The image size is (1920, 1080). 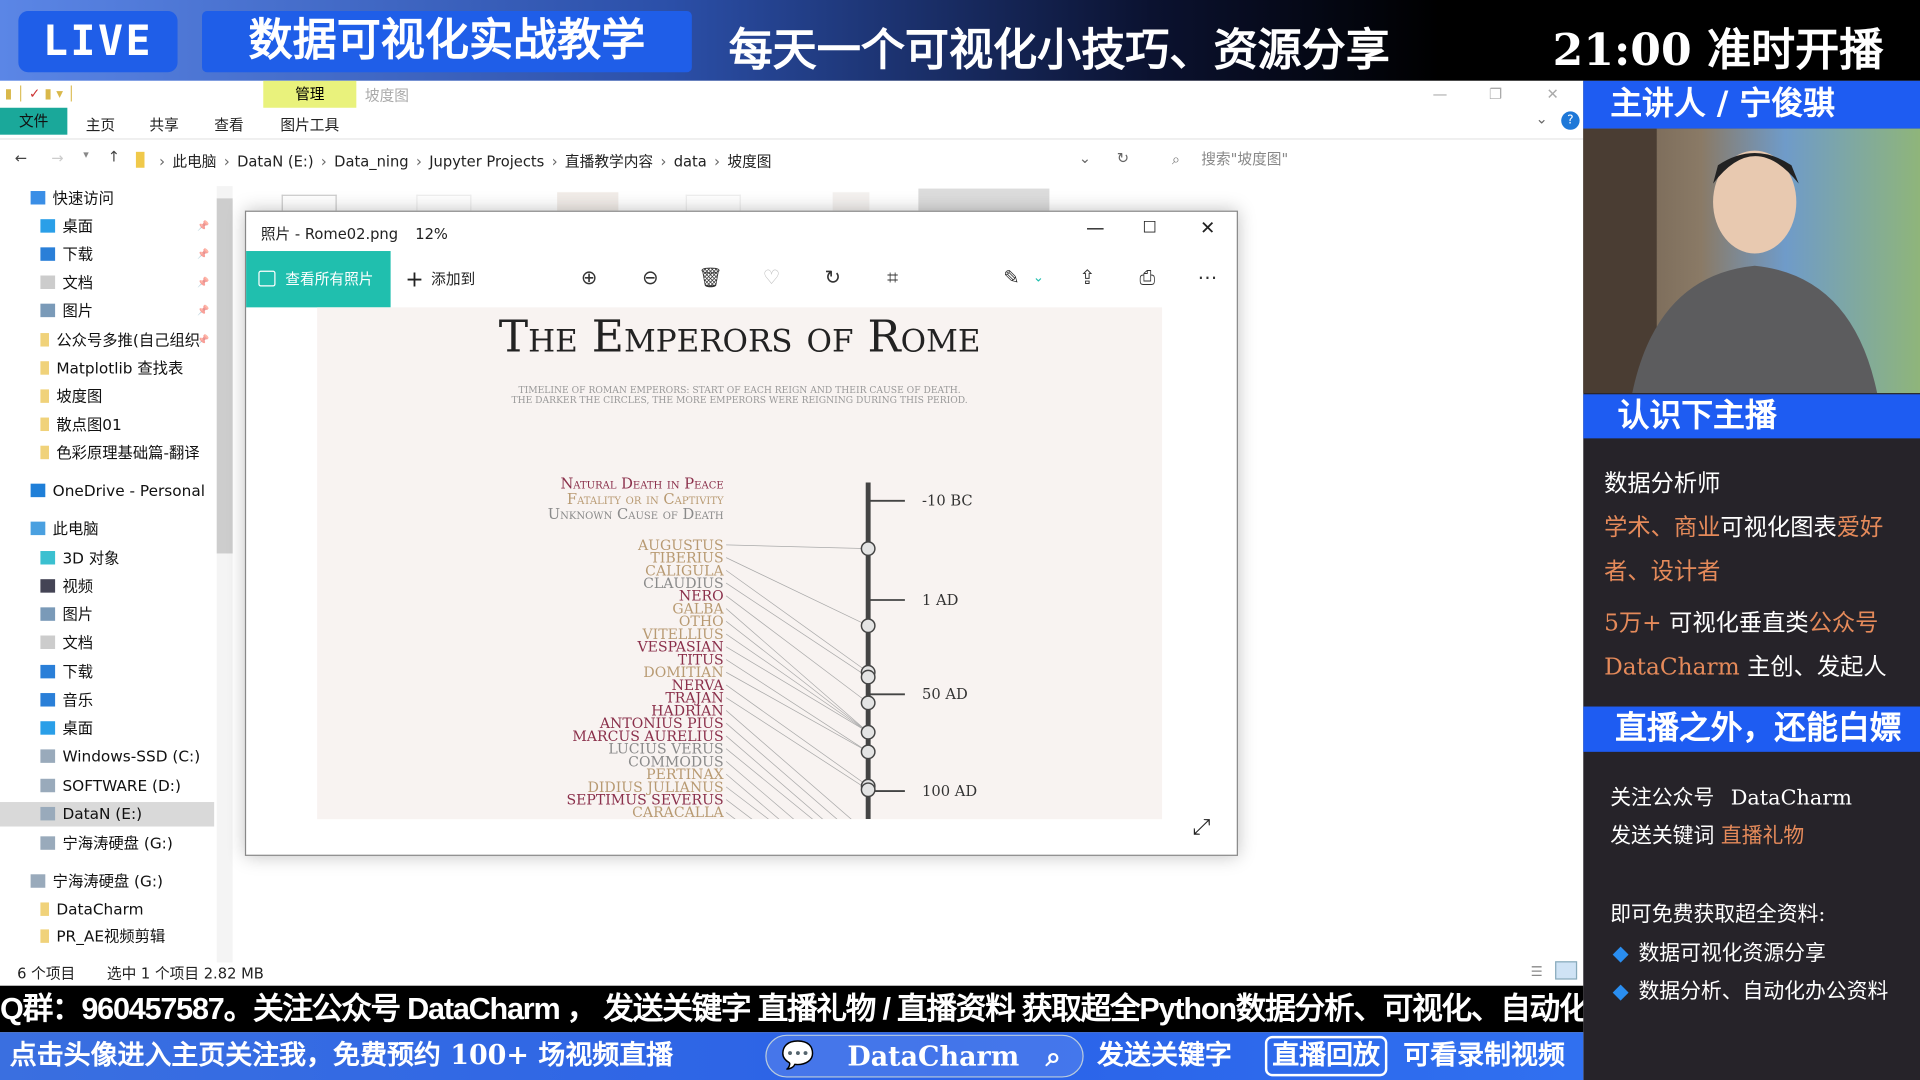 What do you see at coordinates (710, 278) in the screenshot?
I see `delete-icon: 🗑` at bounding box center [710, 278].